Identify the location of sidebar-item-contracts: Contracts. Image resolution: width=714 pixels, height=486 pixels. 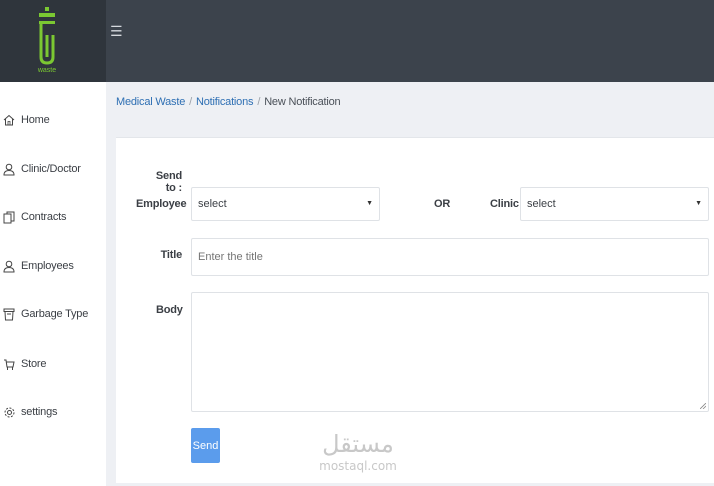
(53, 217).